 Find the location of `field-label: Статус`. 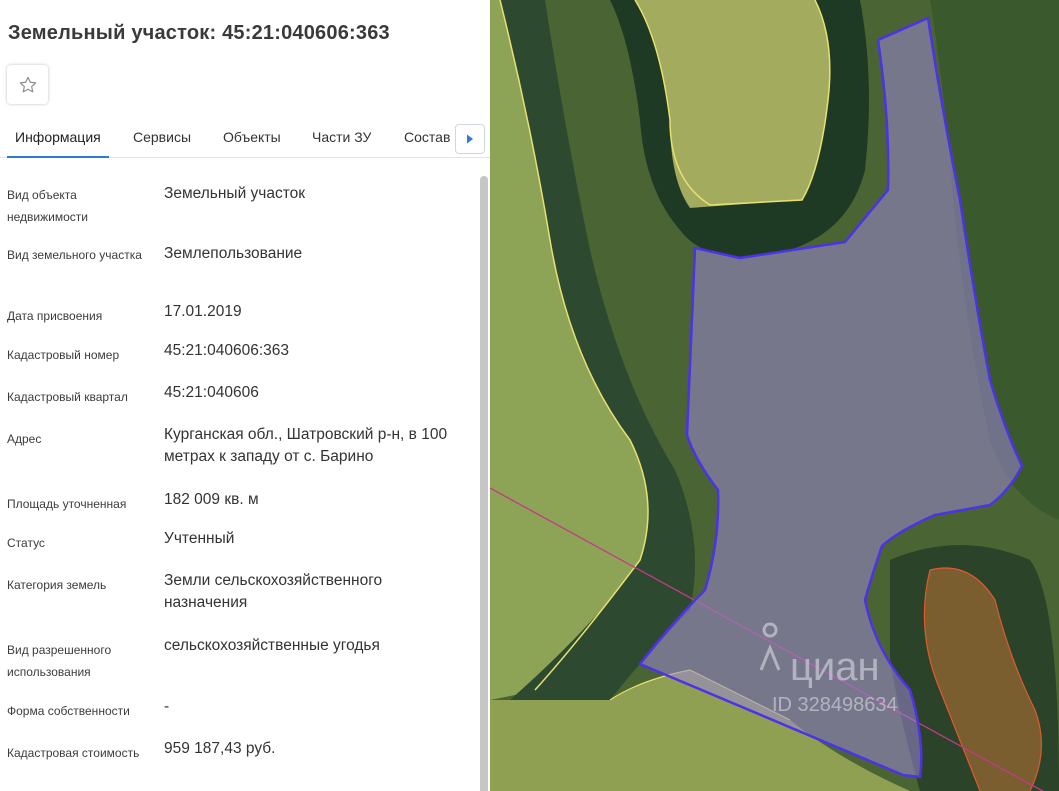

field-label: Статус is located at coordinates (26, 543).